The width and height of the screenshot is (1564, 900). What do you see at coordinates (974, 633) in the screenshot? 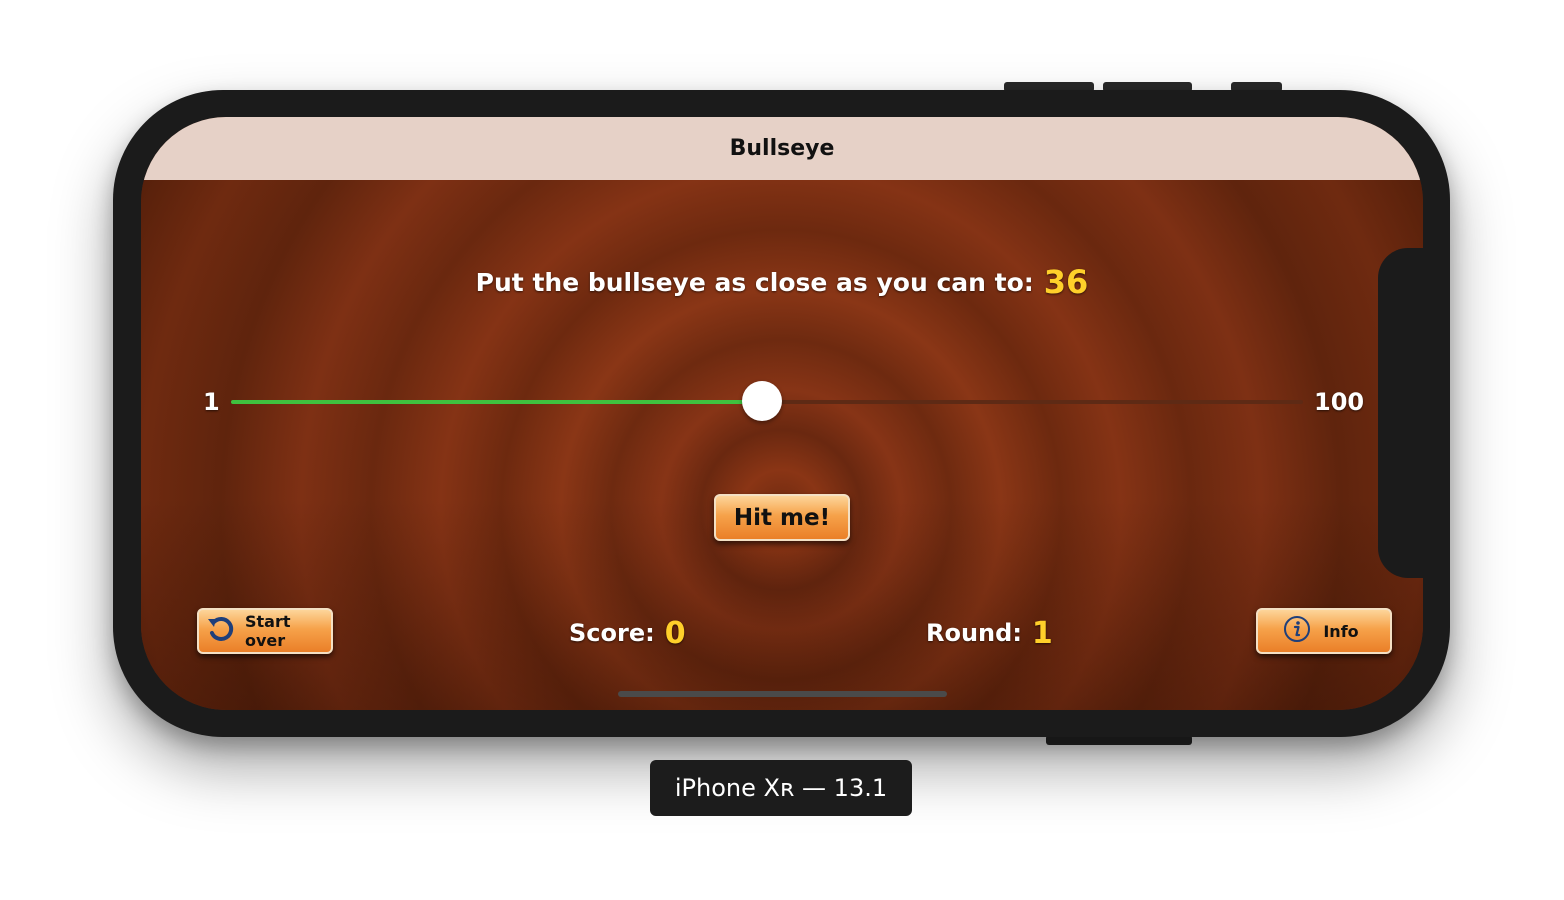
I see `round-label: Round:` at bounding box center [974, 633].